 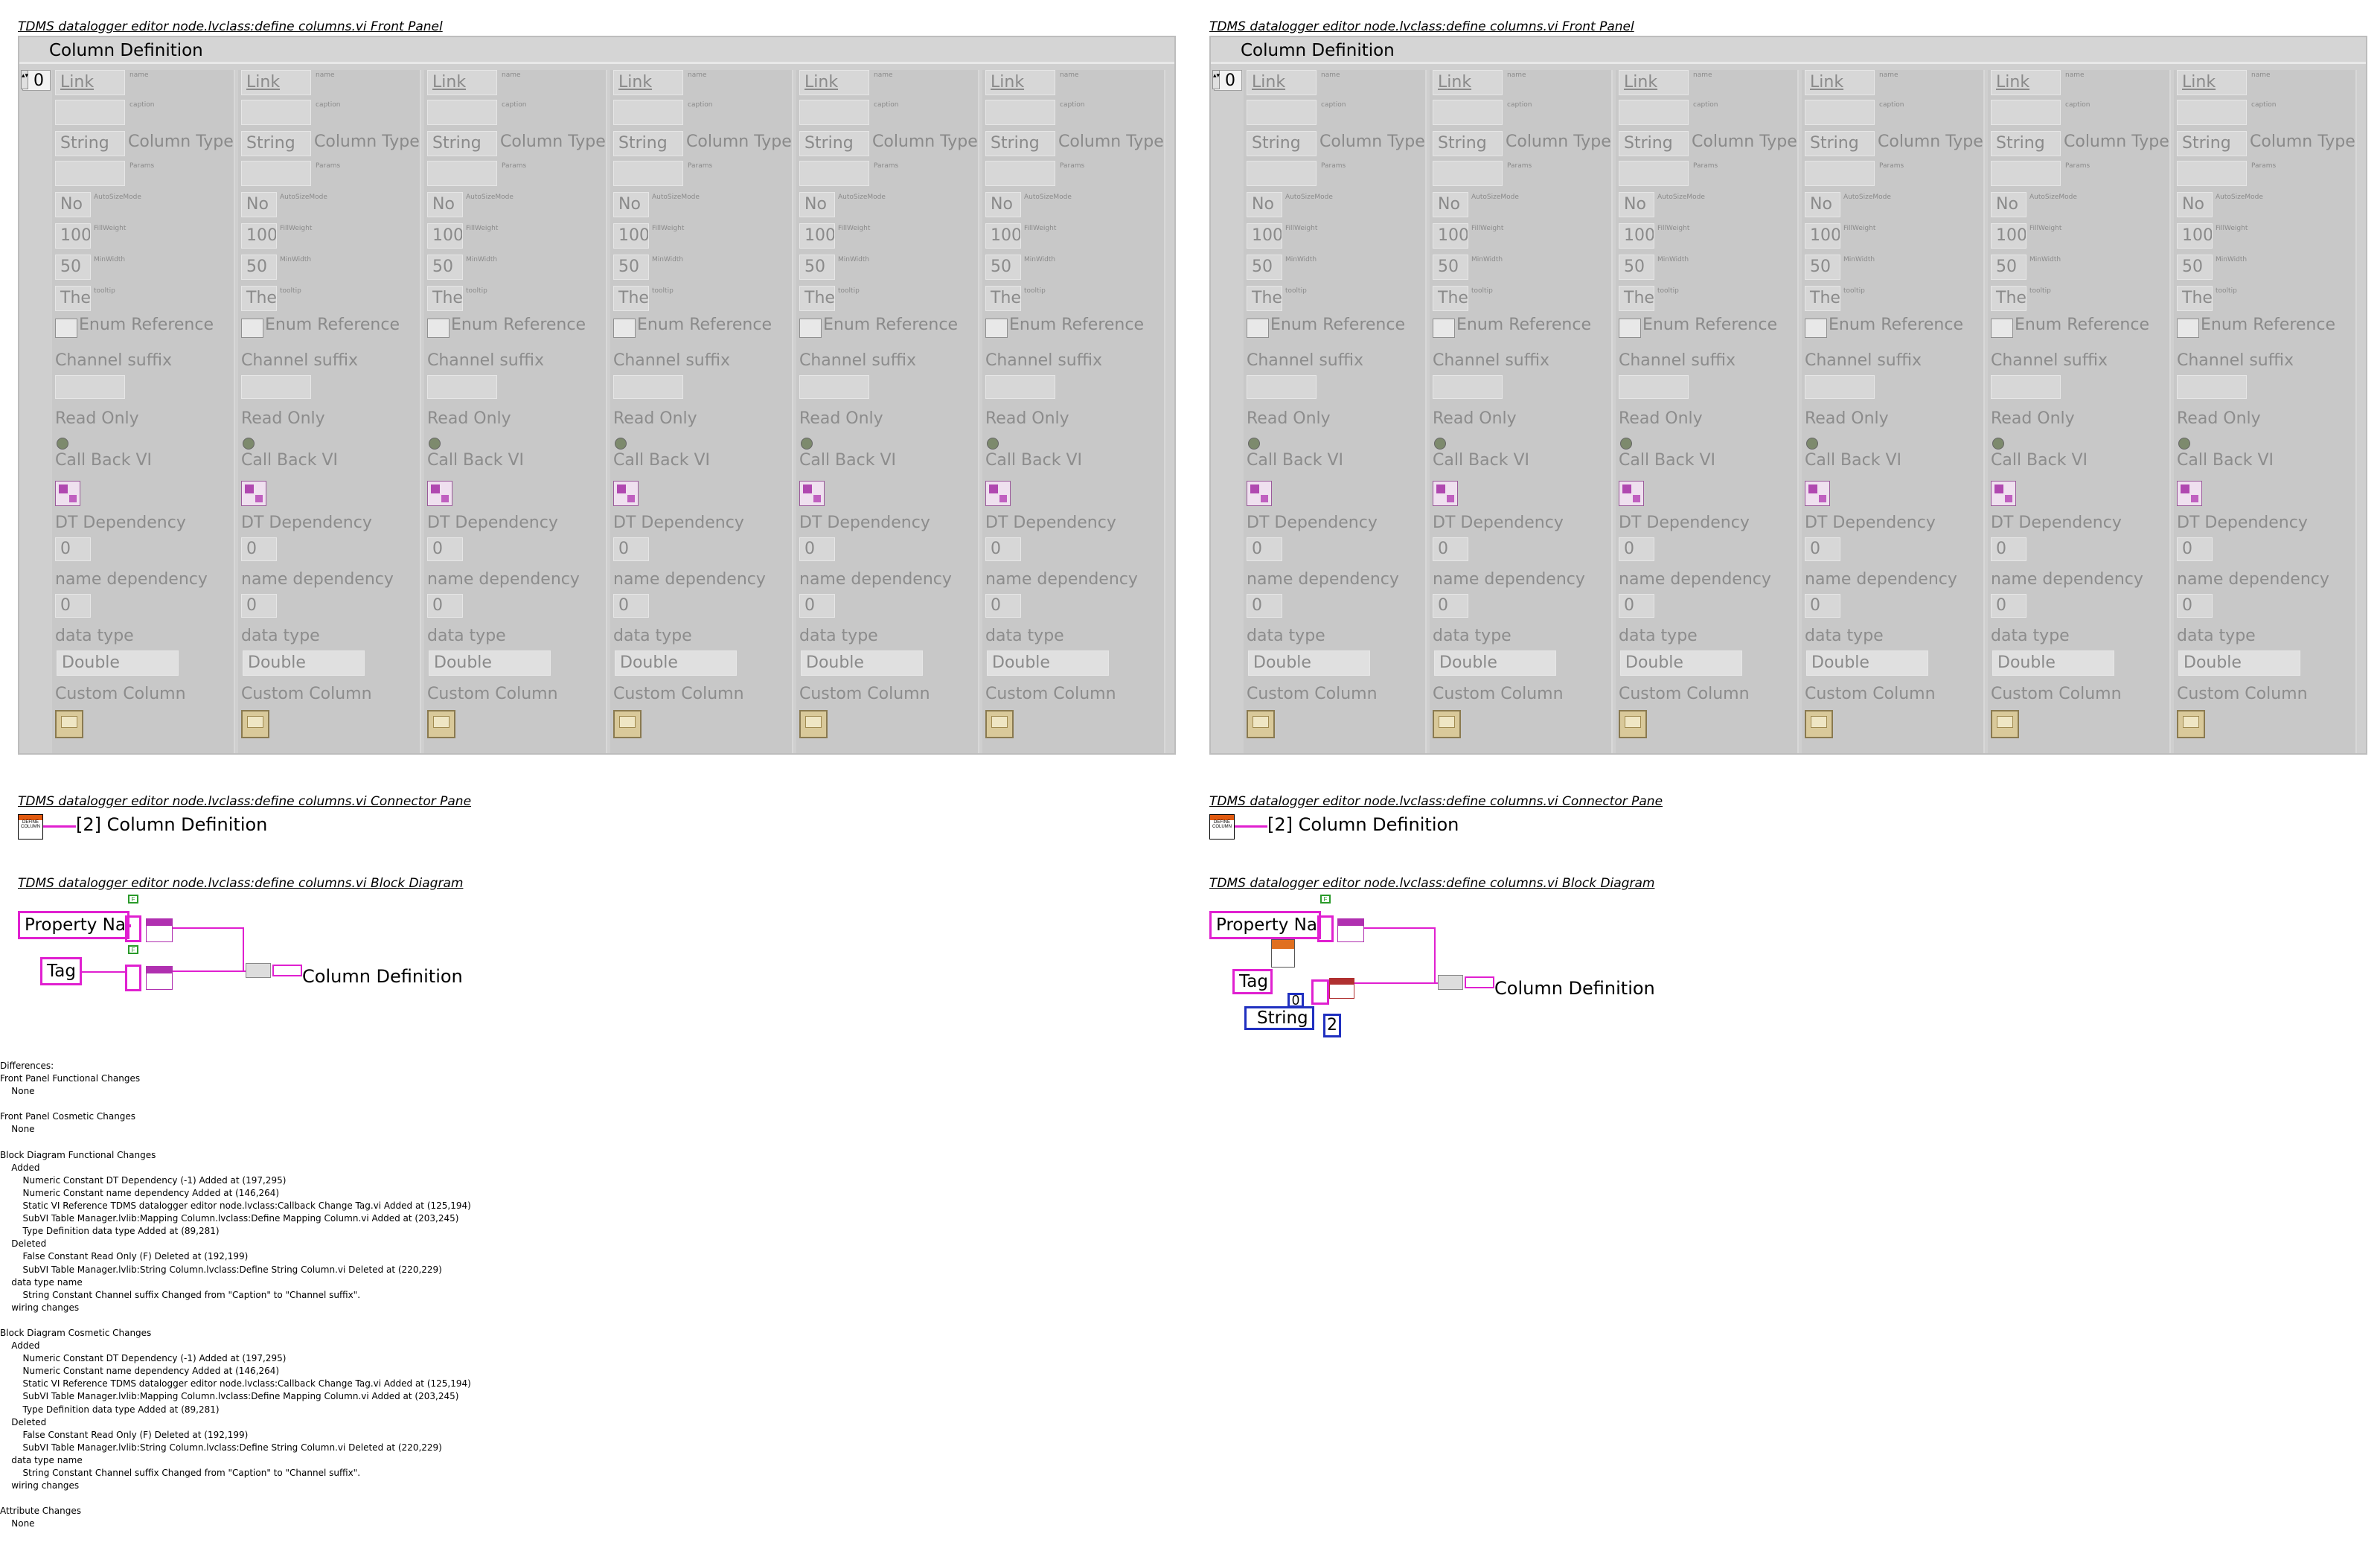 What do you see at coordinates (1265, 925) in the screenshot?
I see `property-name-constant: Property Nam` at bounding box center [1265, 925].